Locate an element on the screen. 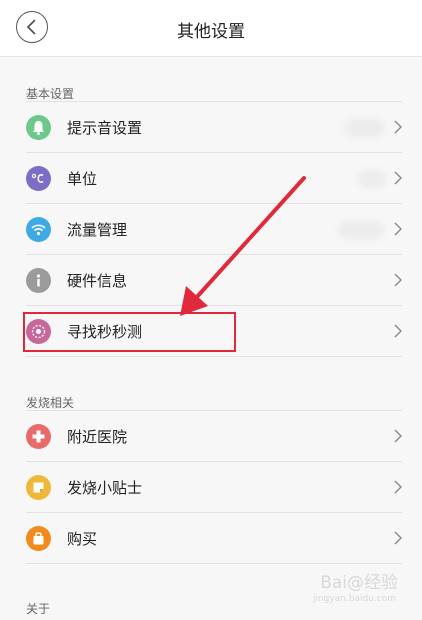  section-title-about: 关于 is located at coordinates (38, 609).